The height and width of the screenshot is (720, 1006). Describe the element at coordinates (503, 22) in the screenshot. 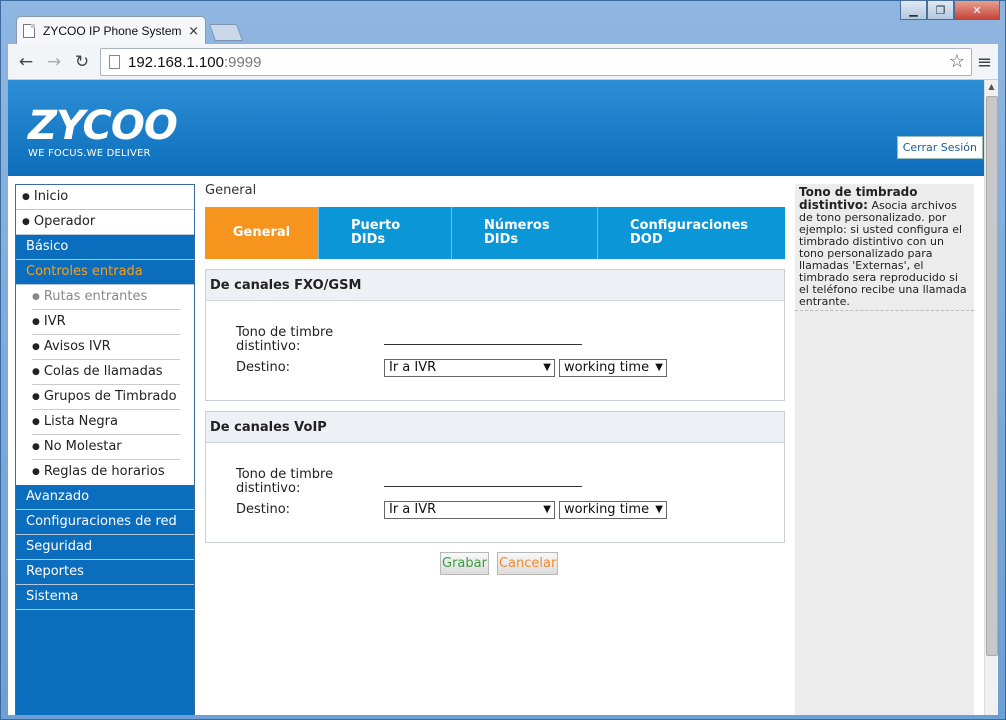

I see `tab-strip: ZYCOO IP Phone System ( × ▁ ❐ ✕` at that location.